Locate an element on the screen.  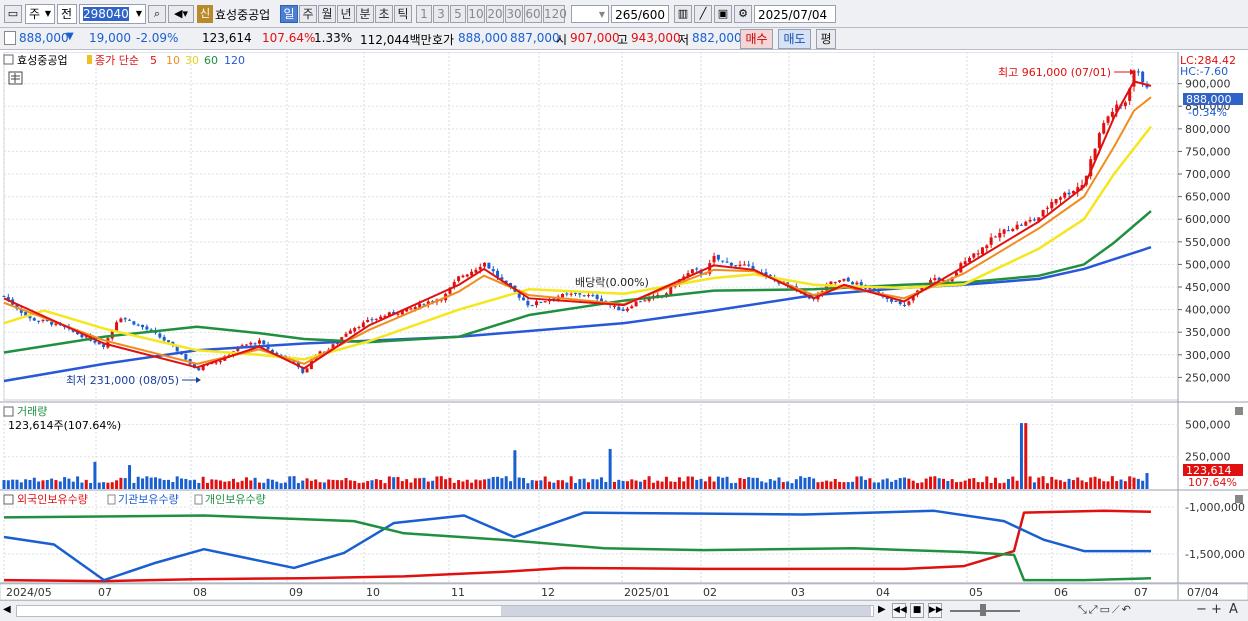
period-select: 주 ▼ is located at coordinates (40, 14).